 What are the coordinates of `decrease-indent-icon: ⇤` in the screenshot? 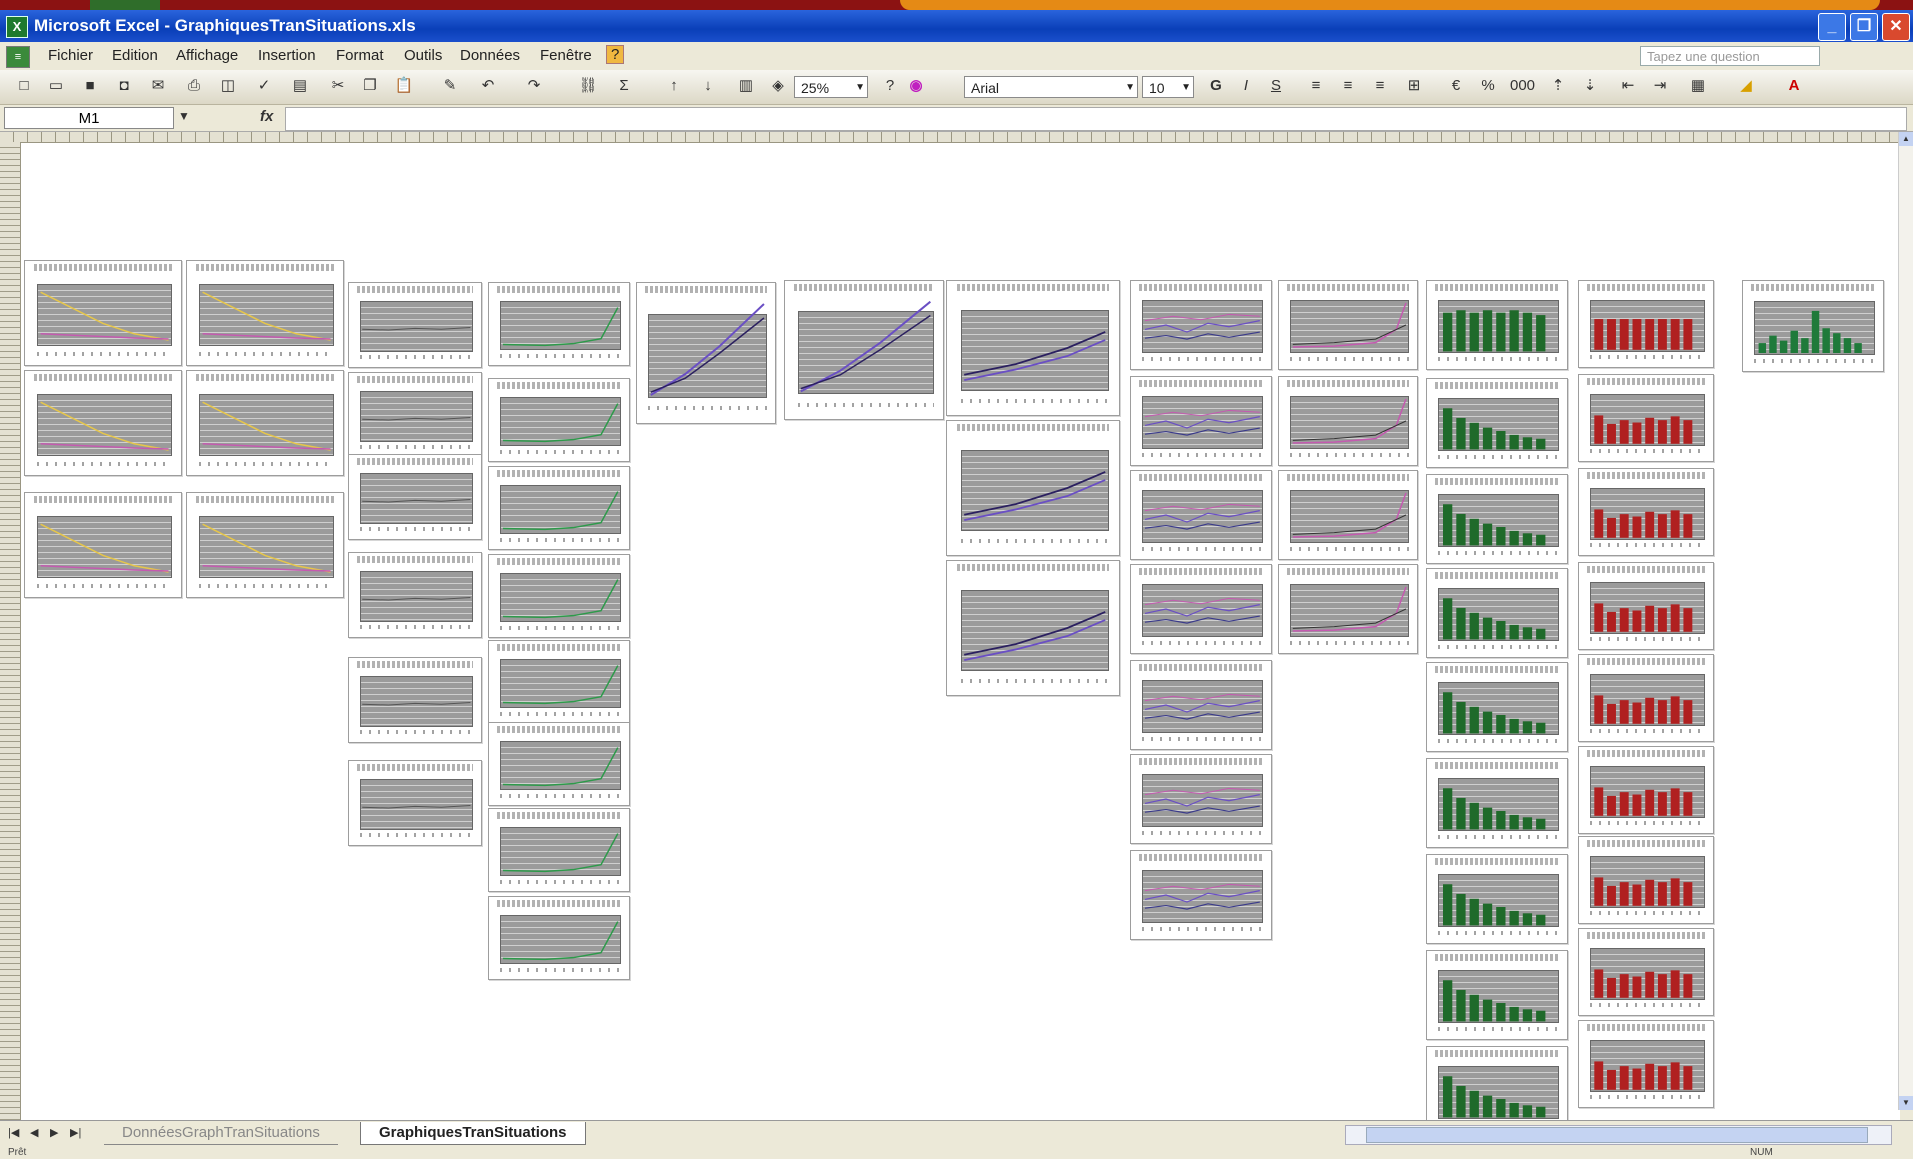 It's located at (1628, 86).